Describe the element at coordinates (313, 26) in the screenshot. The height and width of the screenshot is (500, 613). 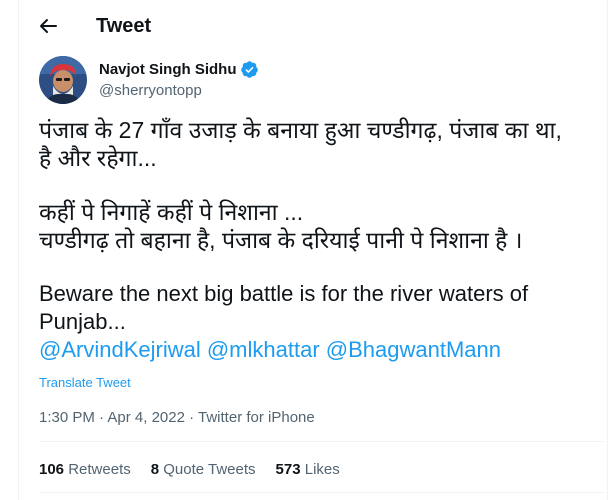
I see `page-header: Tweet` at that location.